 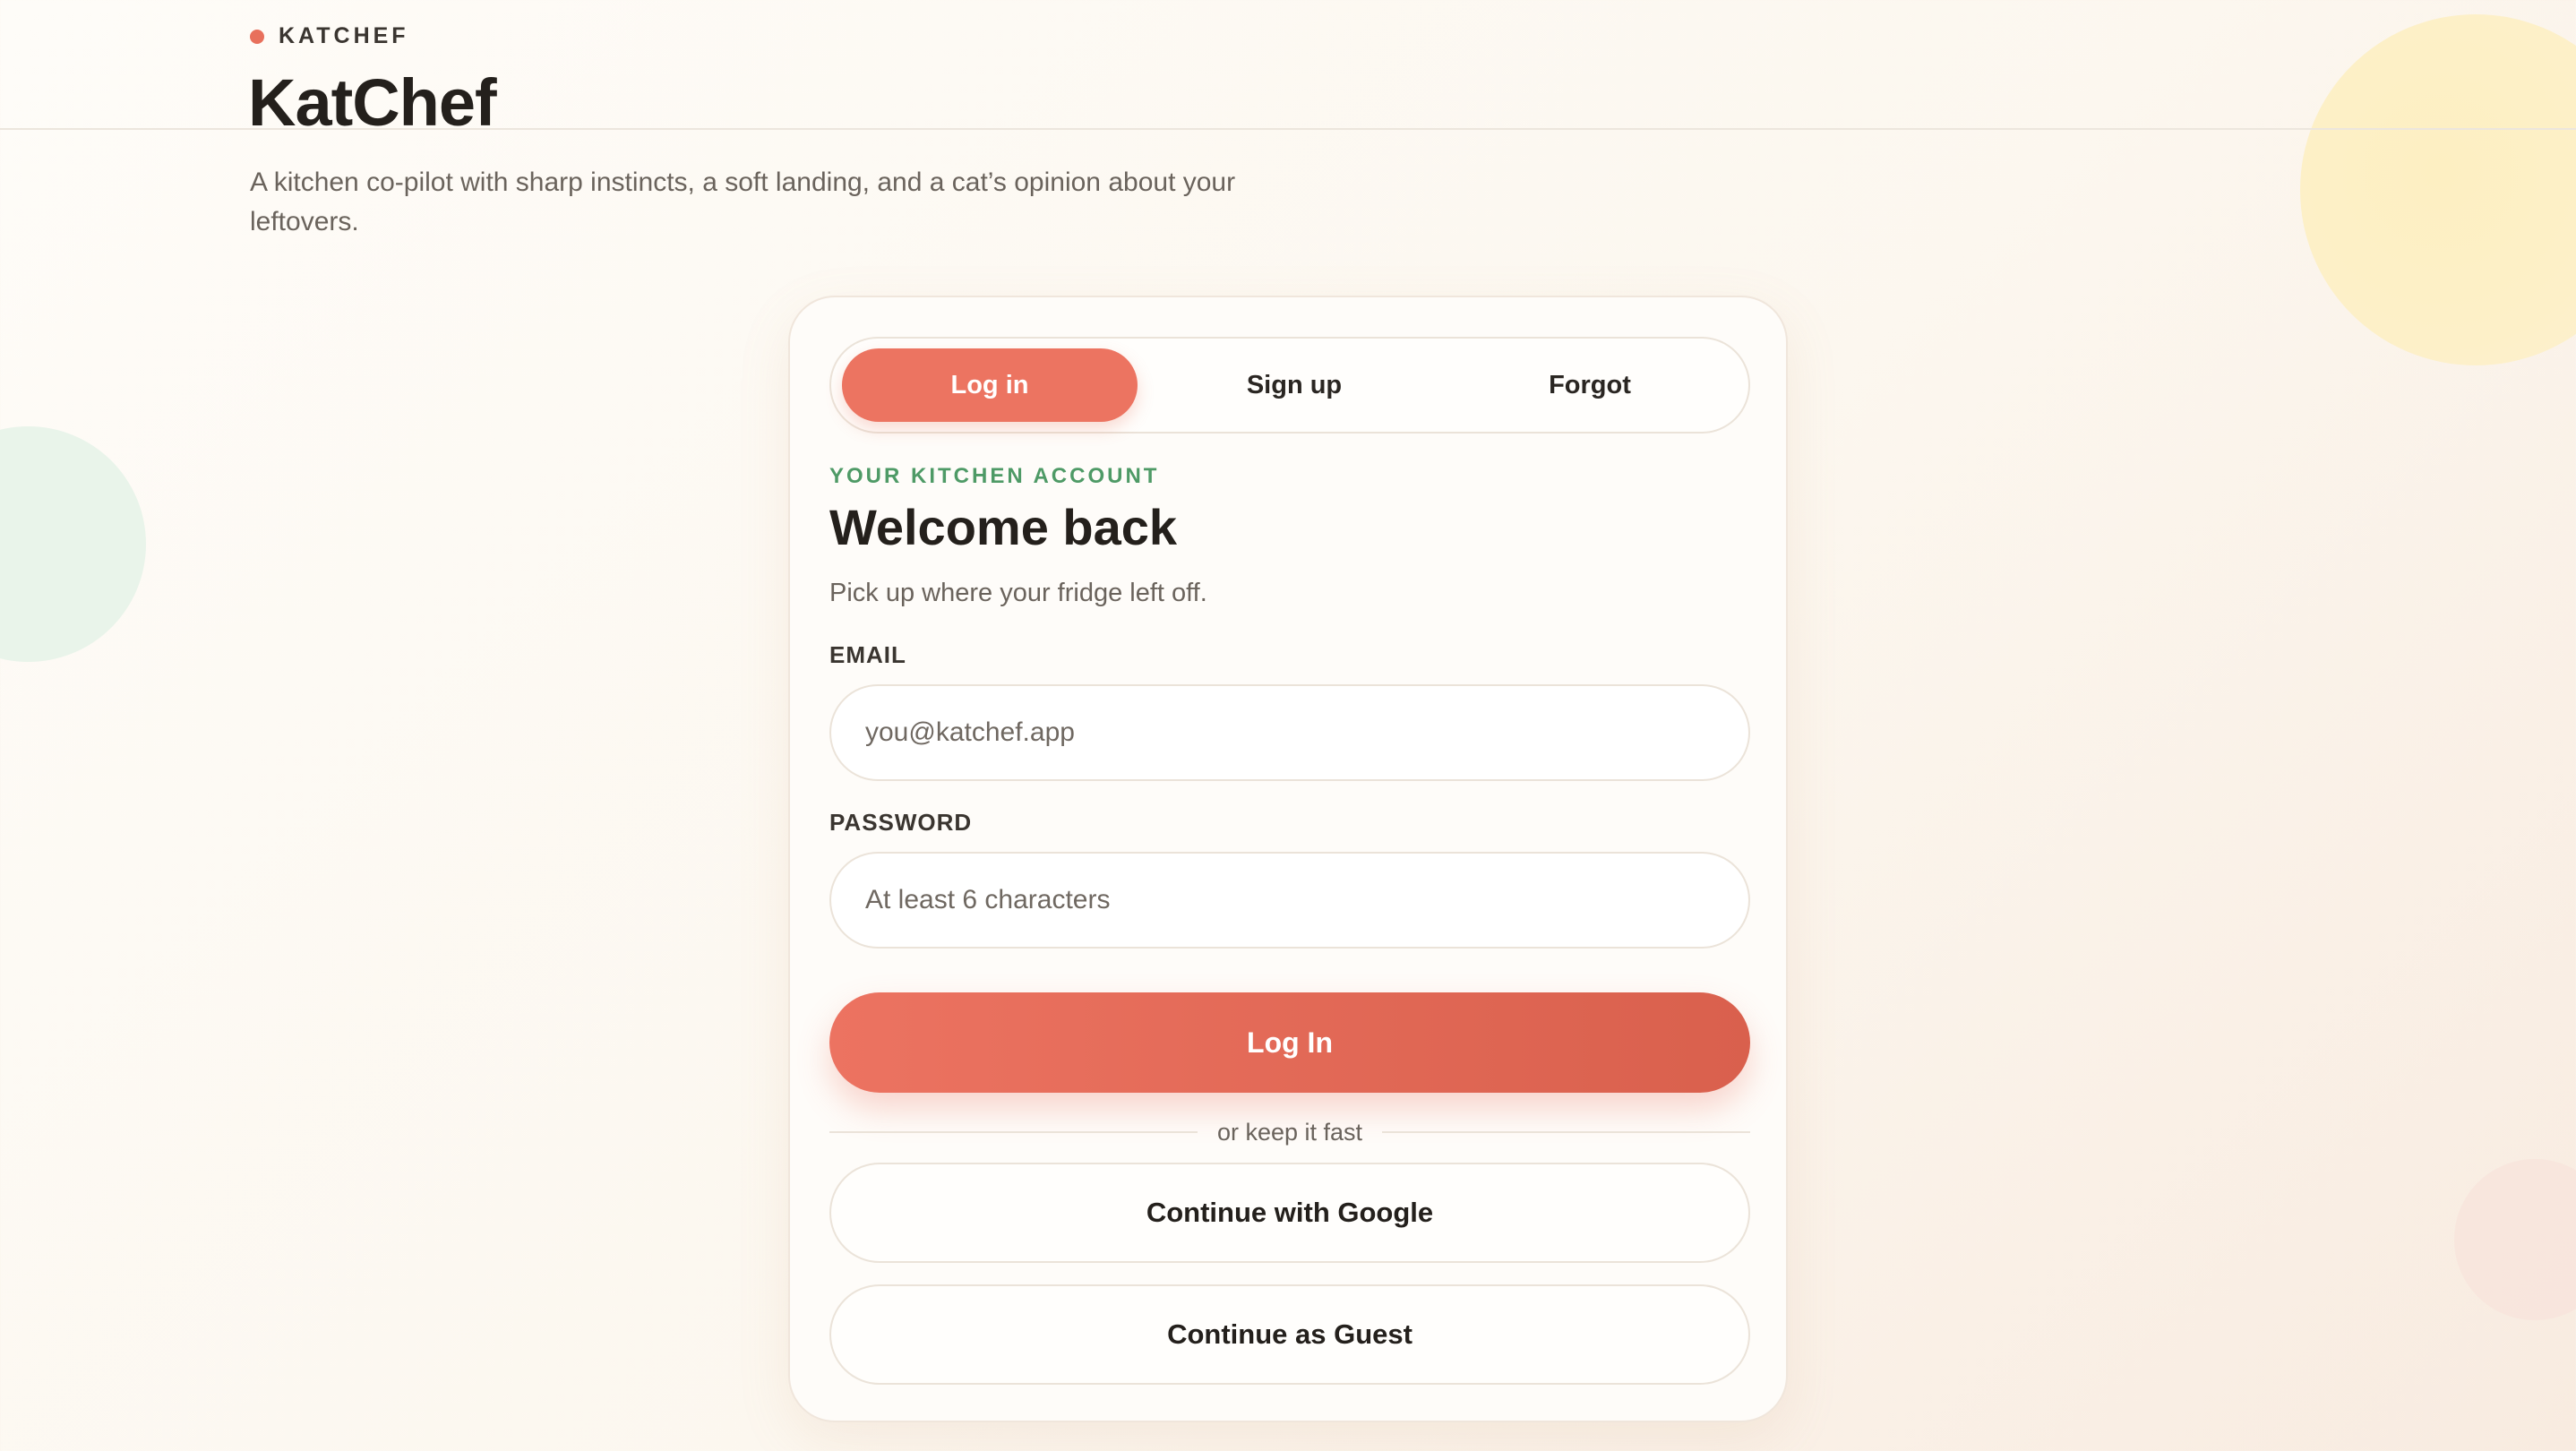 I want to click on divider-line-right, so click(x=1566, y=1132).